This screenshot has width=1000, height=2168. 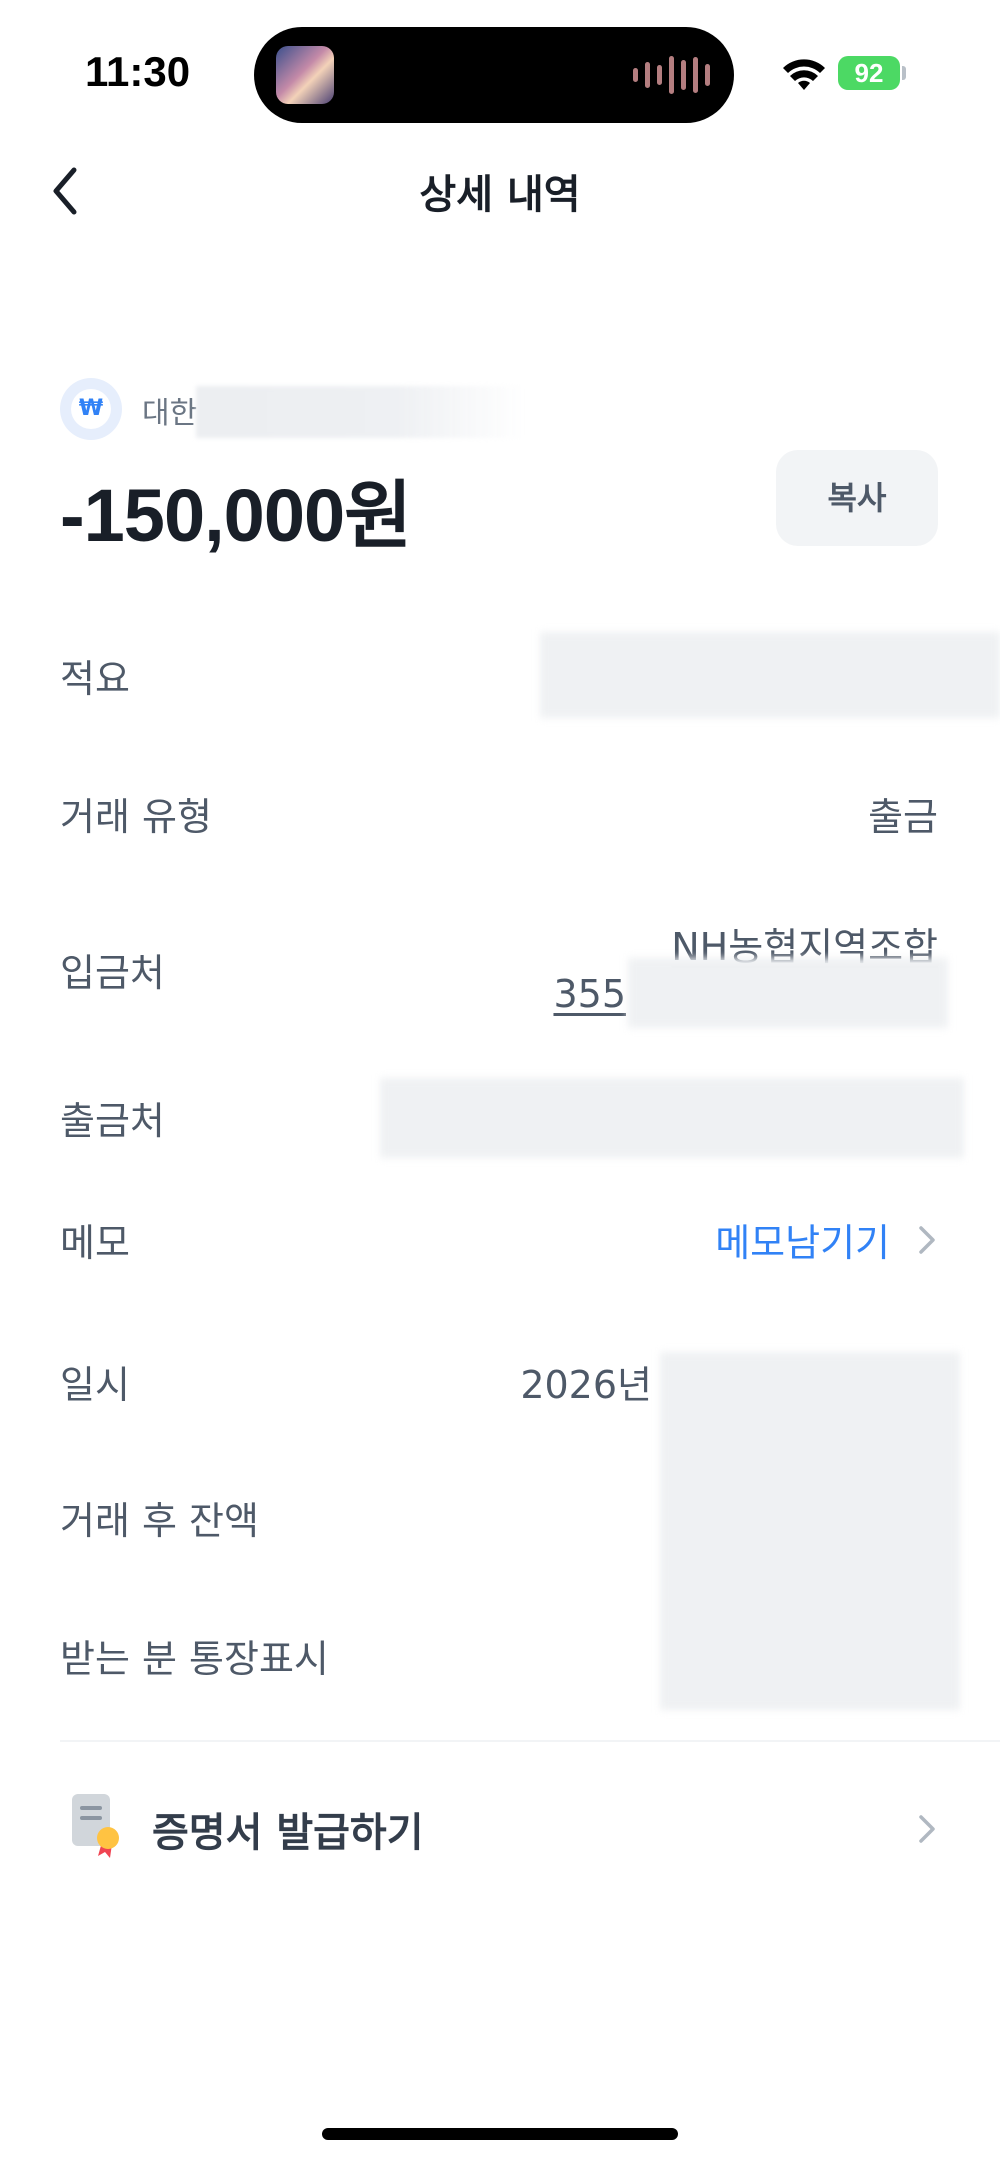 I want to click on copy-button: 복사, so click(x=857, y=498).